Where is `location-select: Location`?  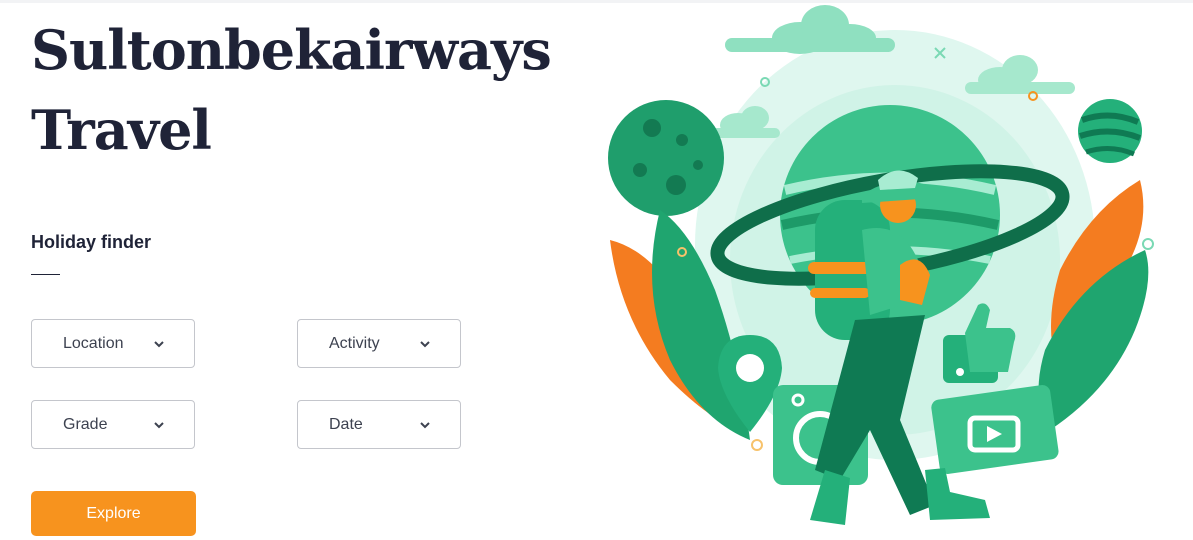
location-select: Location is located at coordinates (113, 343).